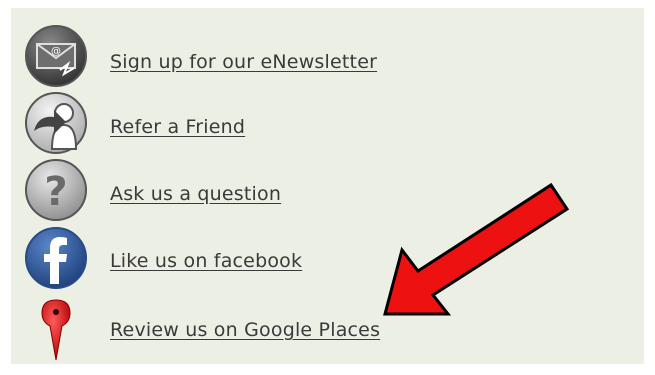 This screenshot has width=655, height=375. What do you see at coordinates (56, 124) in the screenshot?
I see `refer-friend-icon` at bounding box center [56, 124].